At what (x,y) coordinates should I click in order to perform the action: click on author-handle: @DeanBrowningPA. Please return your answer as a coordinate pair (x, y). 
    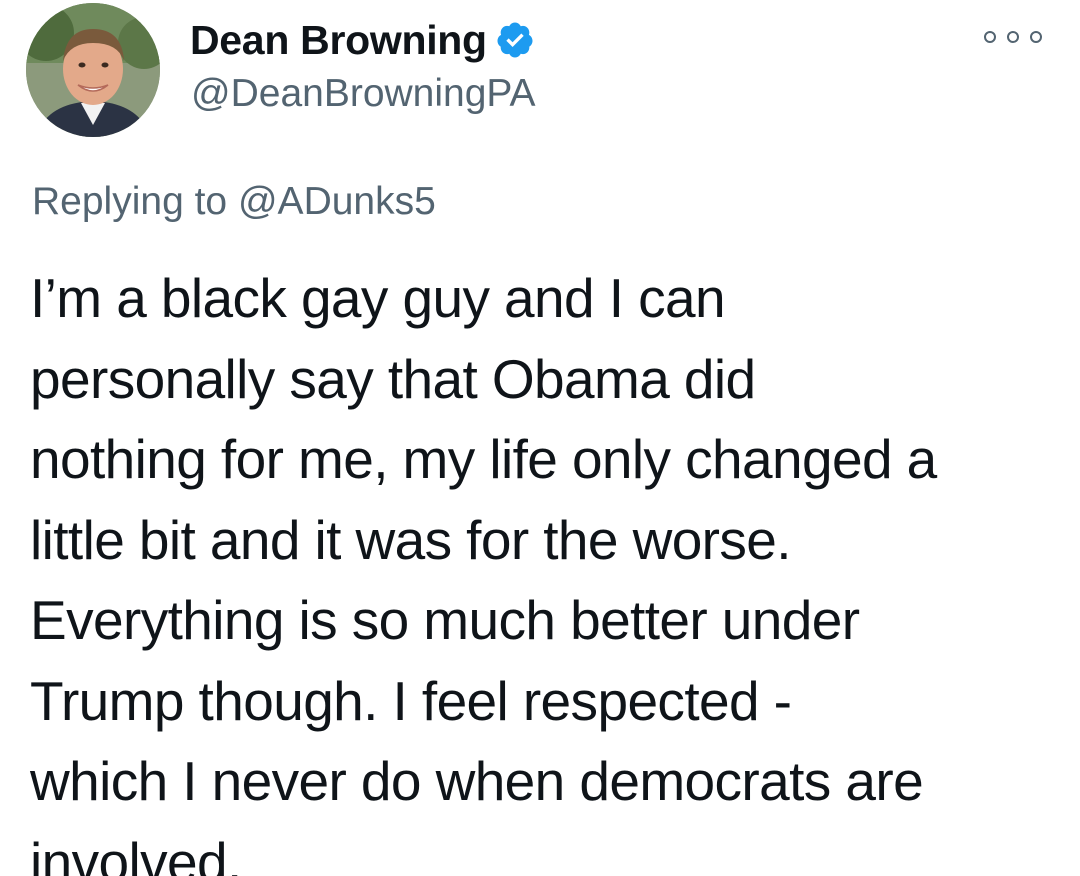
    Looking at the image, I should click on (363, 94).